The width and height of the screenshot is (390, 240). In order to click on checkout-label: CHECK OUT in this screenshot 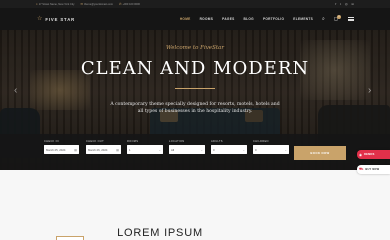, I will do `click(95, 141)`.